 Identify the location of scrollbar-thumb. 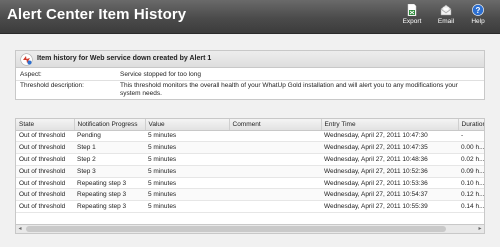
(236, 229).